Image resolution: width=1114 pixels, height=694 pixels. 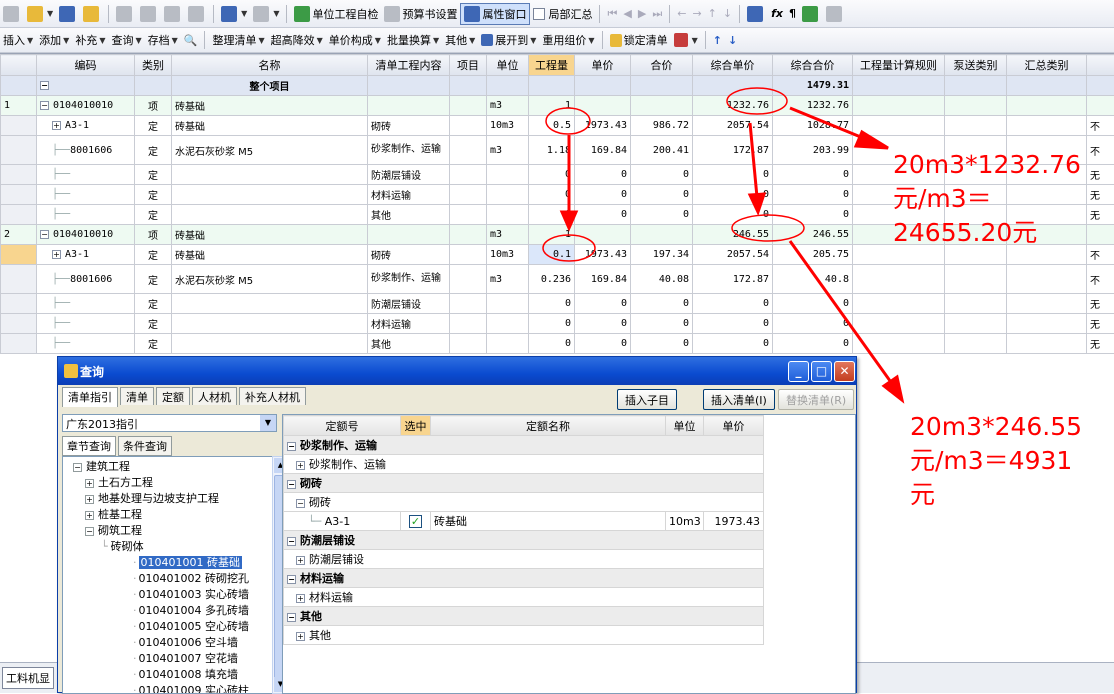 I want to click on cell-name: 砖基础, so click(x=270, y=106).